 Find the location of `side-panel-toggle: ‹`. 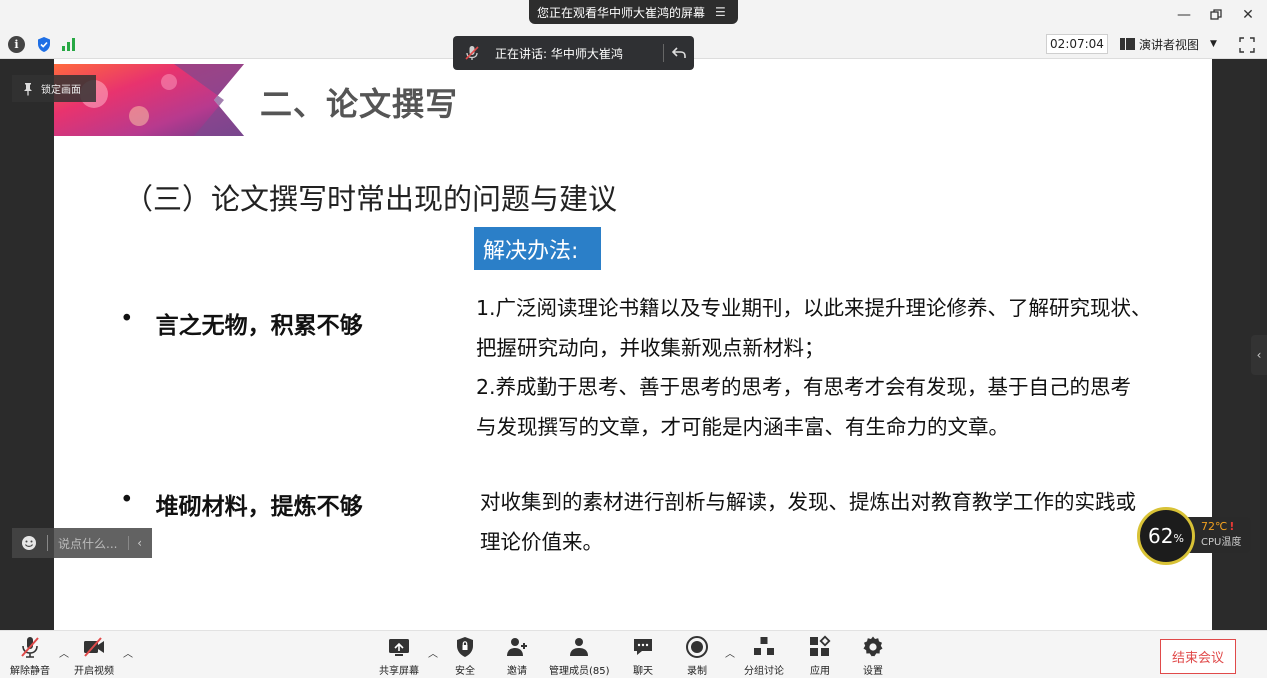

side-panel-toggle: ‹ is located at coordinates (1259, 355).